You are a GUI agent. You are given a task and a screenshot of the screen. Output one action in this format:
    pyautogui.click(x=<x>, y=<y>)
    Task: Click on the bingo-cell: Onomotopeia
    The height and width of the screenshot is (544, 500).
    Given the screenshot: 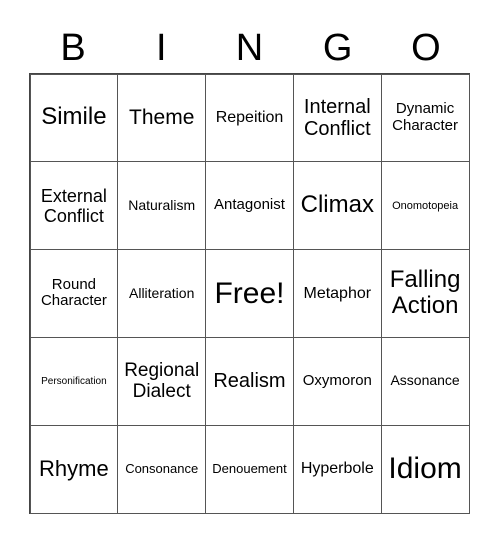 What is the action you would take?
    pyautogui.click(x=425, y=206)
    